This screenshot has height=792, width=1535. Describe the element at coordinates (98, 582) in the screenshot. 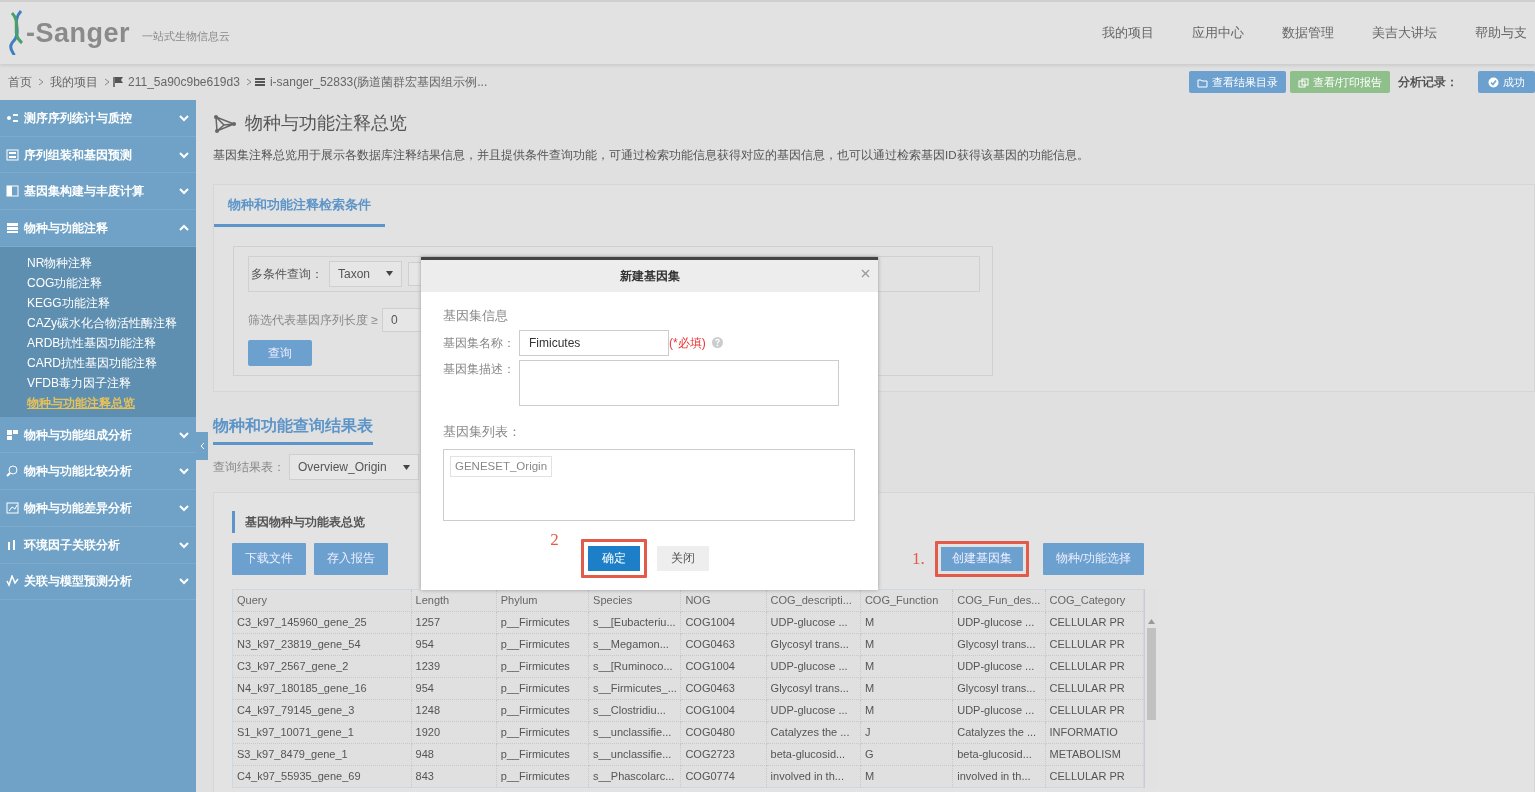

I see `sidebar-item: 关联与模型预测分析` at that location.